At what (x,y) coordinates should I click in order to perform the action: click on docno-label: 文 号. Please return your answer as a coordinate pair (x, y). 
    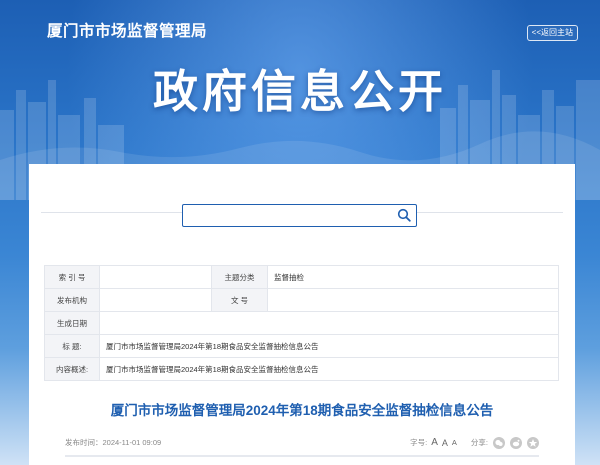
    Looking at the image, I should click on (239, 300).